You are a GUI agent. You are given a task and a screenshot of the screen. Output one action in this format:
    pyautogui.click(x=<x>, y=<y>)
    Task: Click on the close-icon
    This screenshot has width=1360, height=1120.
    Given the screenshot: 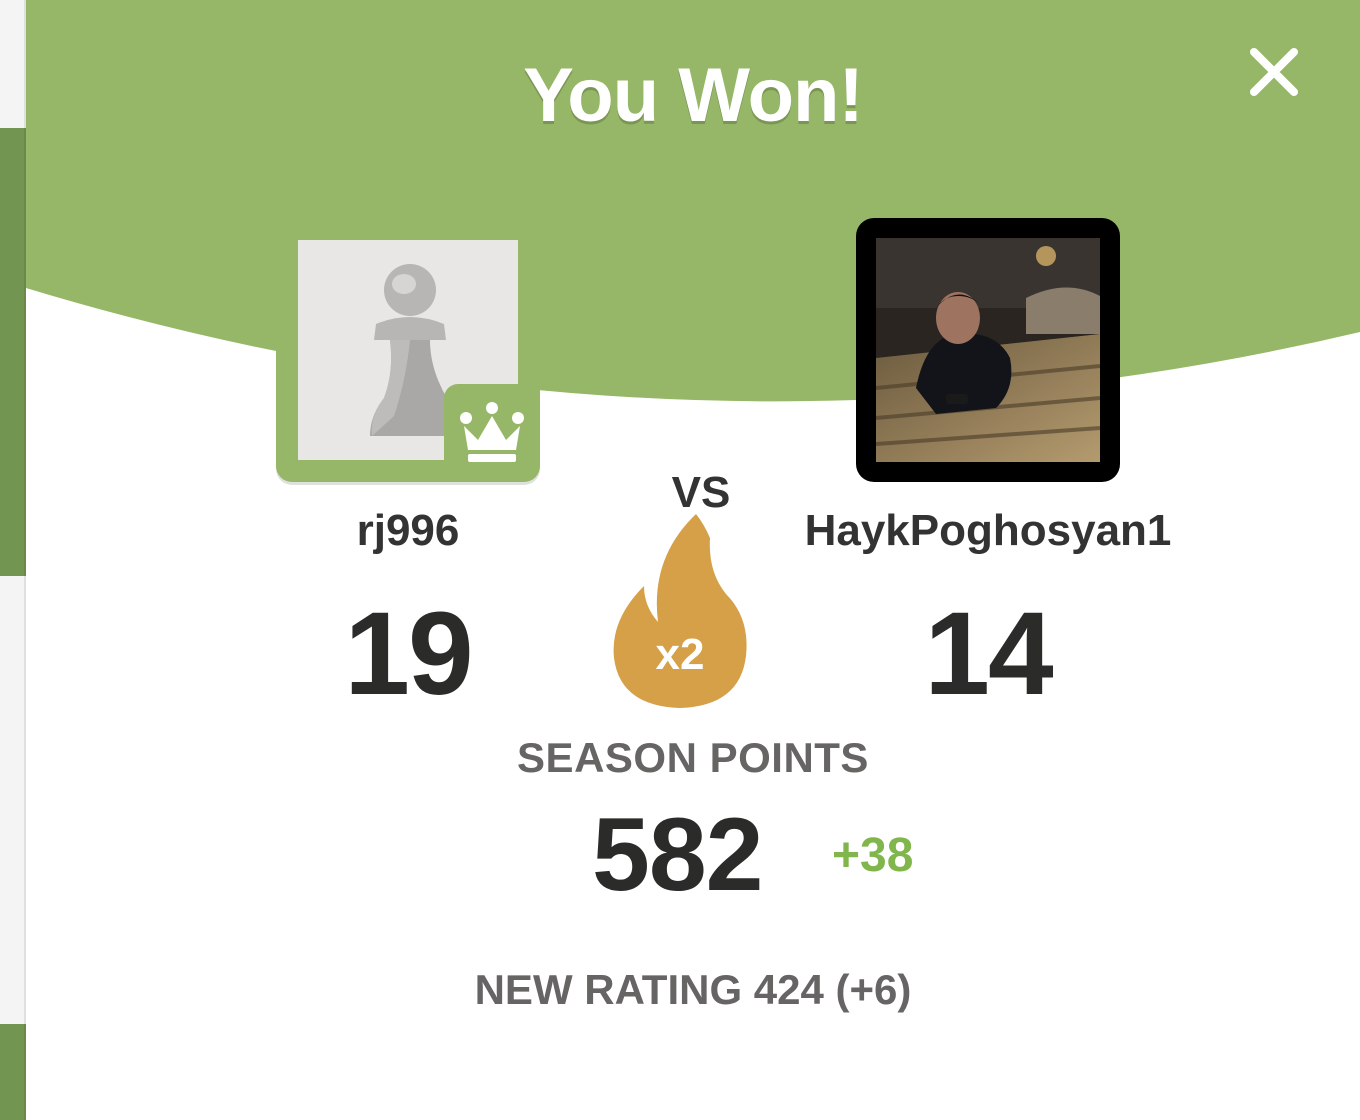 What is the action you would take?
    pyautogui.click(x=1274, y=72)
    